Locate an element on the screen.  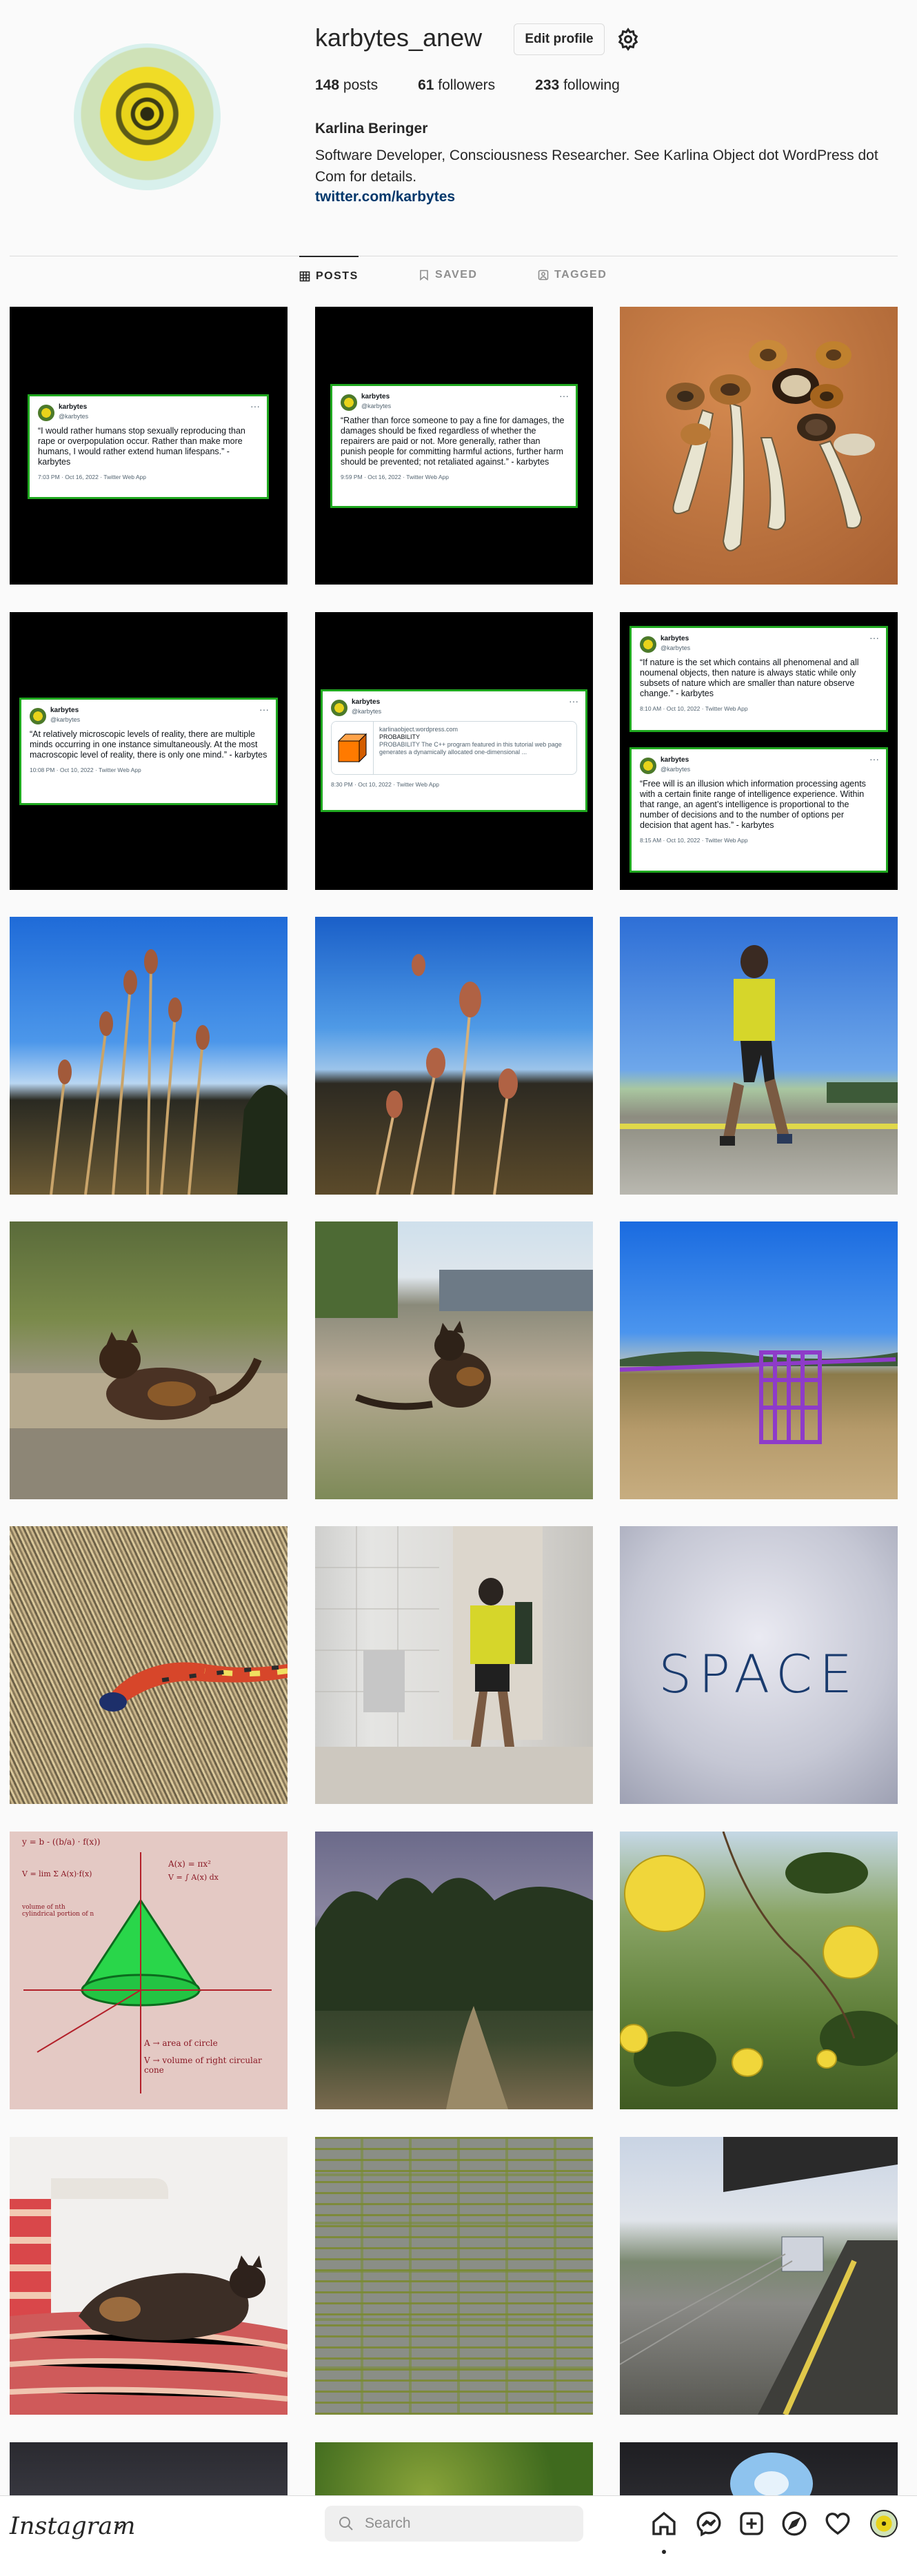
tweet-footer: 9:59 PM · Oct 16, 2022 · Twitter Web App is located at coordinates (396, 477).